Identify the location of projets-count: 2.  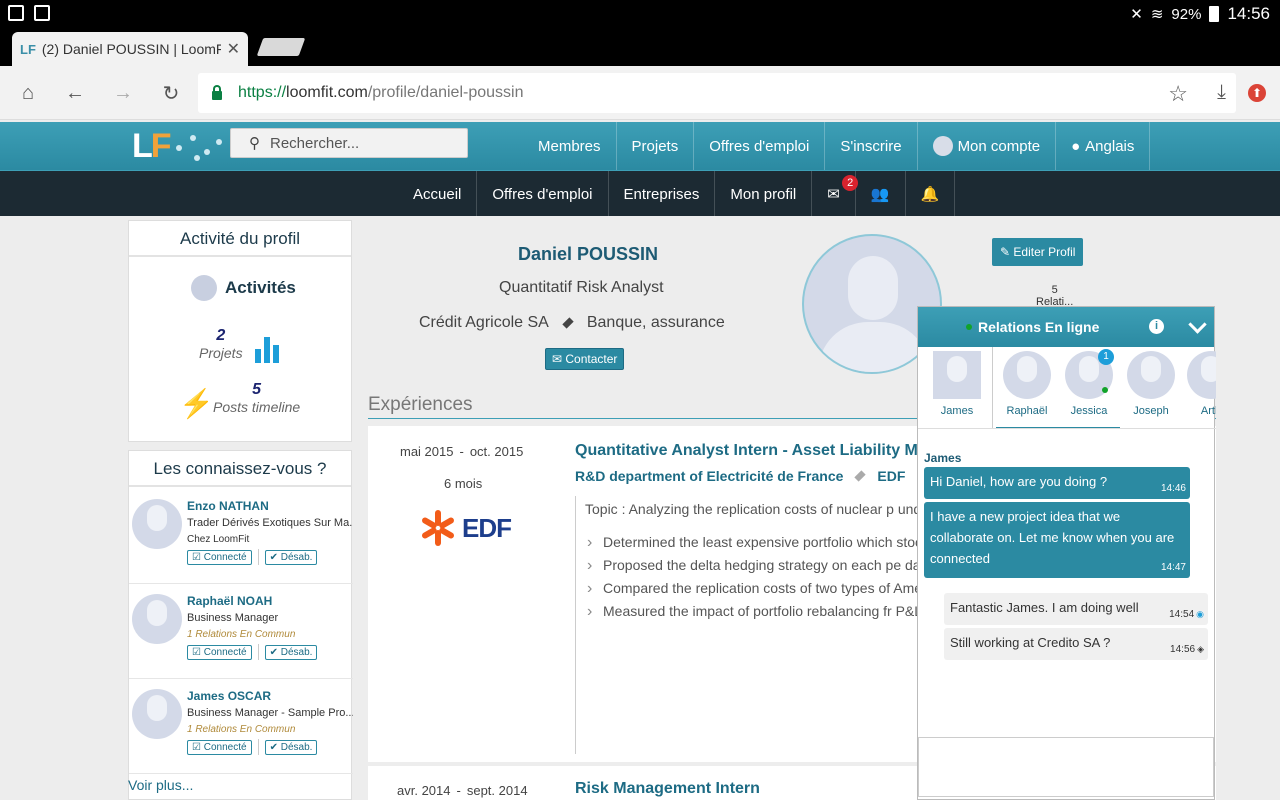
(221, 335).